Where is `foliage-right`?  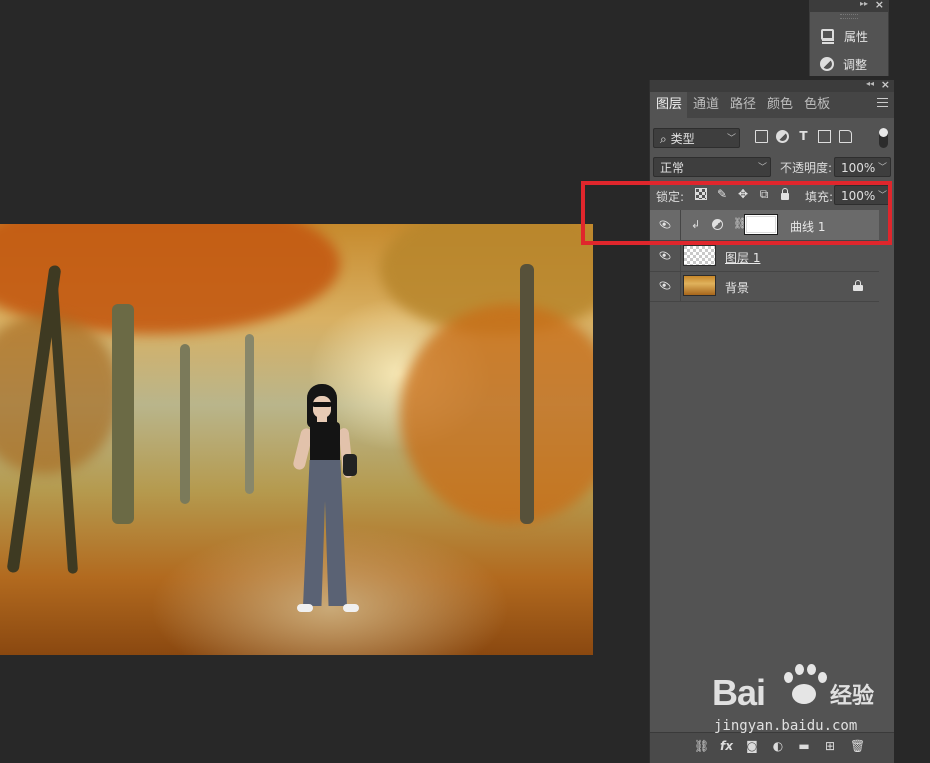
foliage-right is located at coordinates (496, 414).